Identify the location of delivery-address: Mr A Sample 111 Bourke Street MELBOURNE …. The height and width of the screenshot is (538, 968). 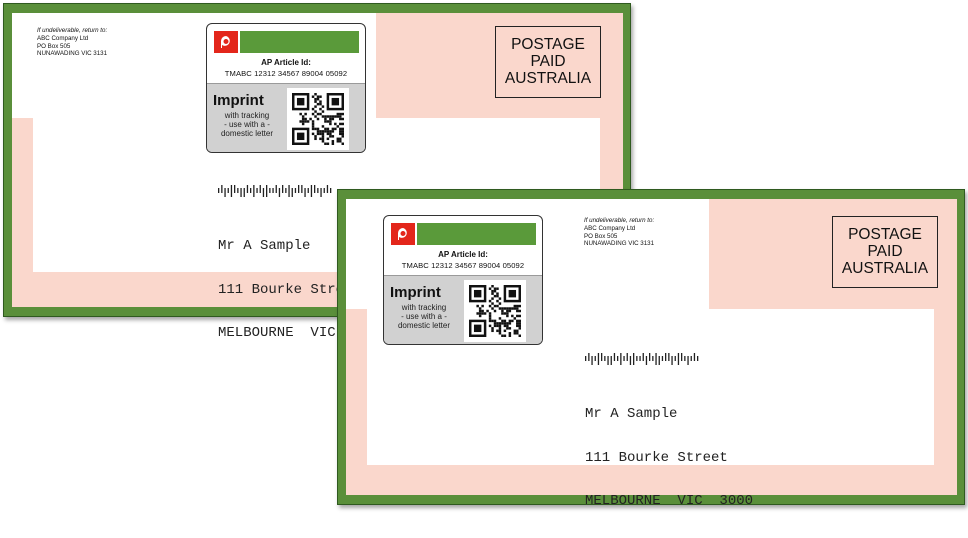
(669, 458).